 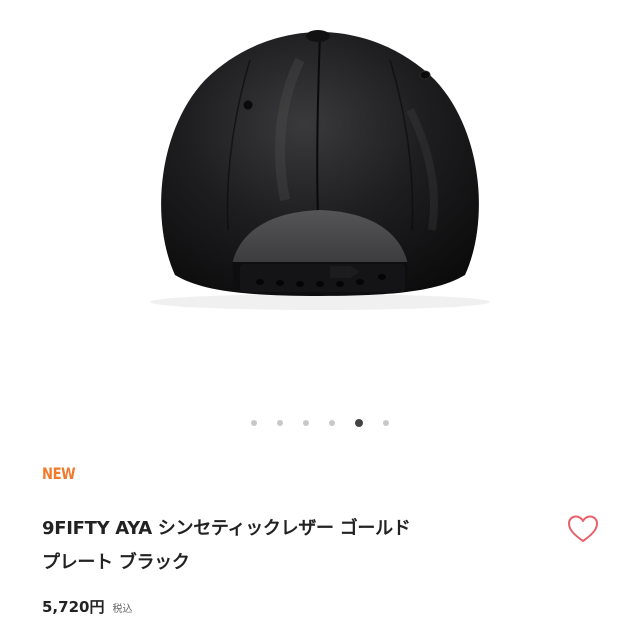 What do you see at coordinates (73, 607) in the screenshot?
I see `price: 5,720円` at bounding box center [73, 607].